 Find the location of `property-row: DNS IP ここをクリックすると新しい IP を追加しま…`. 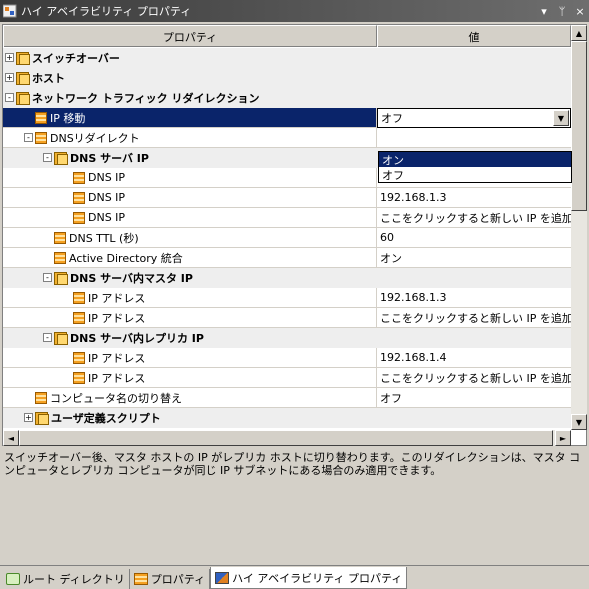

property-row: DNS IP ここをクリックすると新しい IP を追加しま… is located at coordinates (287, 218).